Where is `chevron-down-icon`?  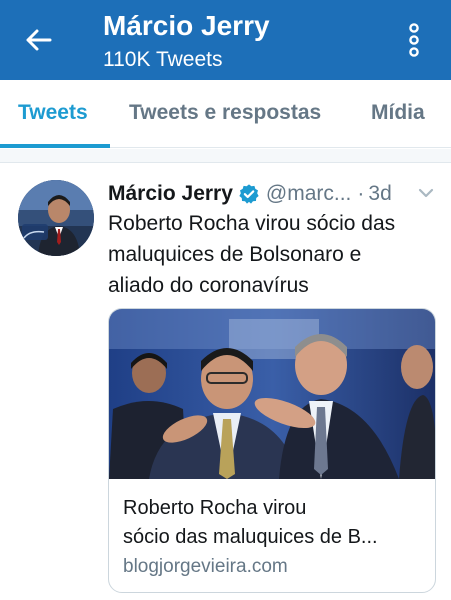
chevron-down-icon is located at coordinates (426, 193).